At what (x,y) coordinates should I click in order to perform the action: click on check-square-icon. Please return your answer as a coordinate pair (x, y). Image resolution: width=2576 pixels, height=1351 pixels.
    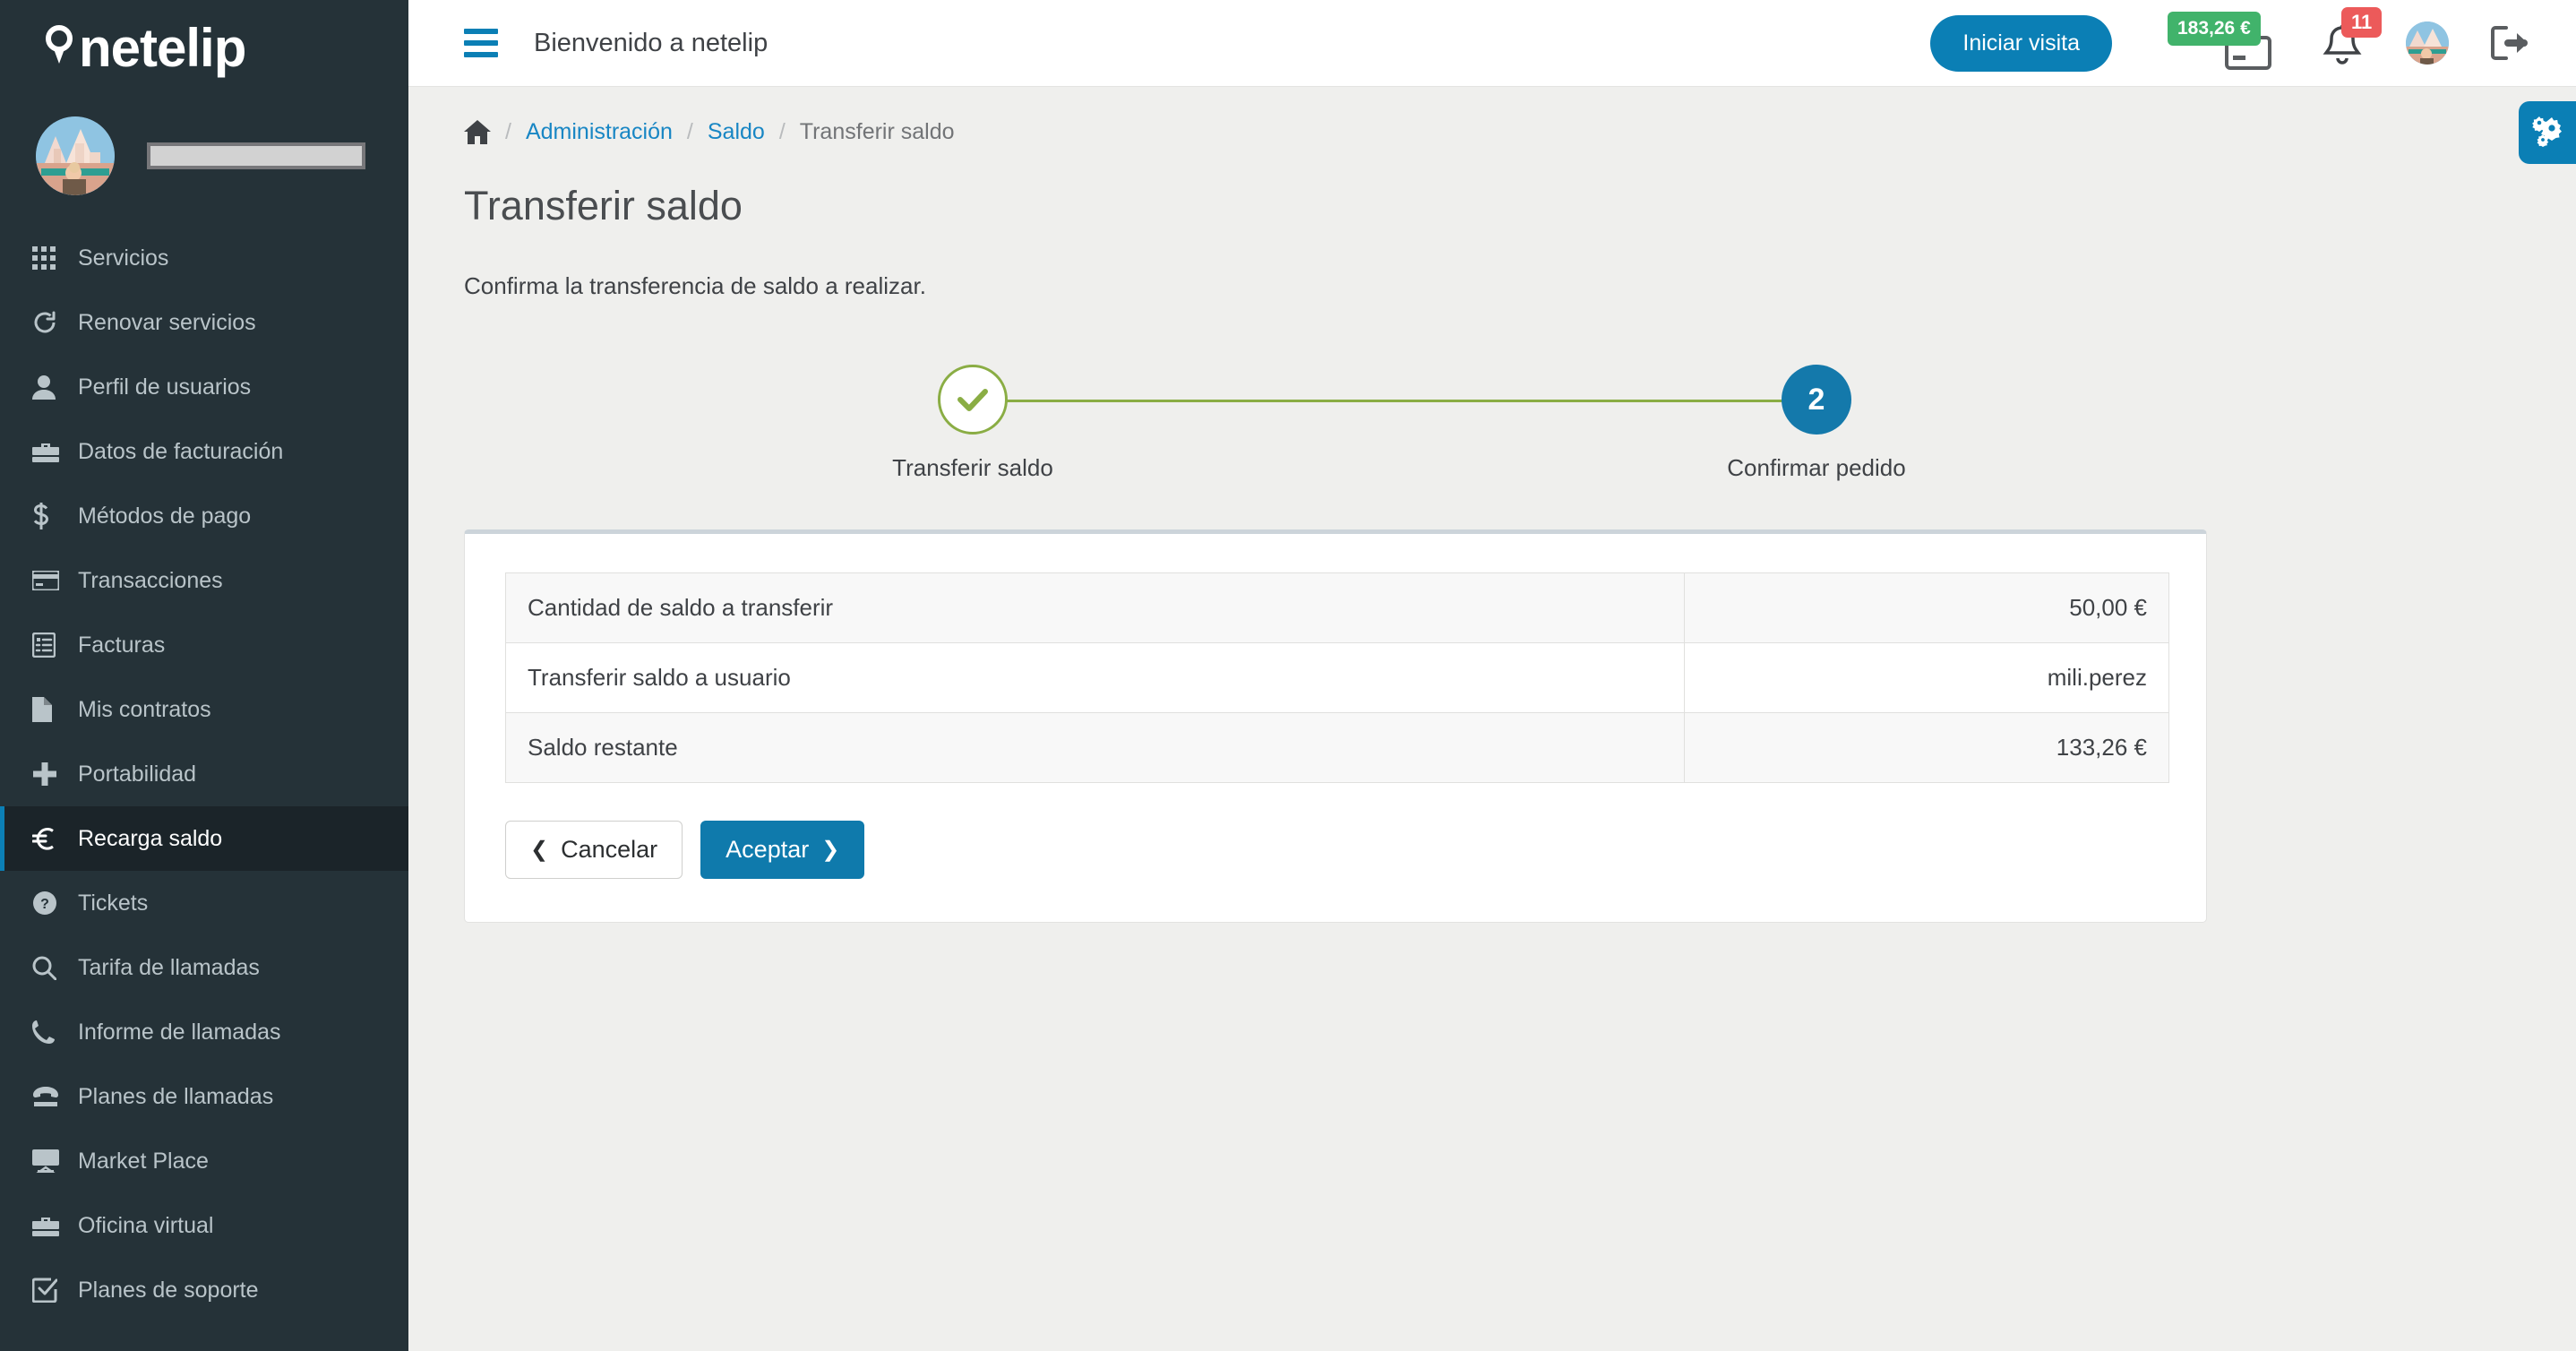
    Looking at the image, I should click on (52, 1291).